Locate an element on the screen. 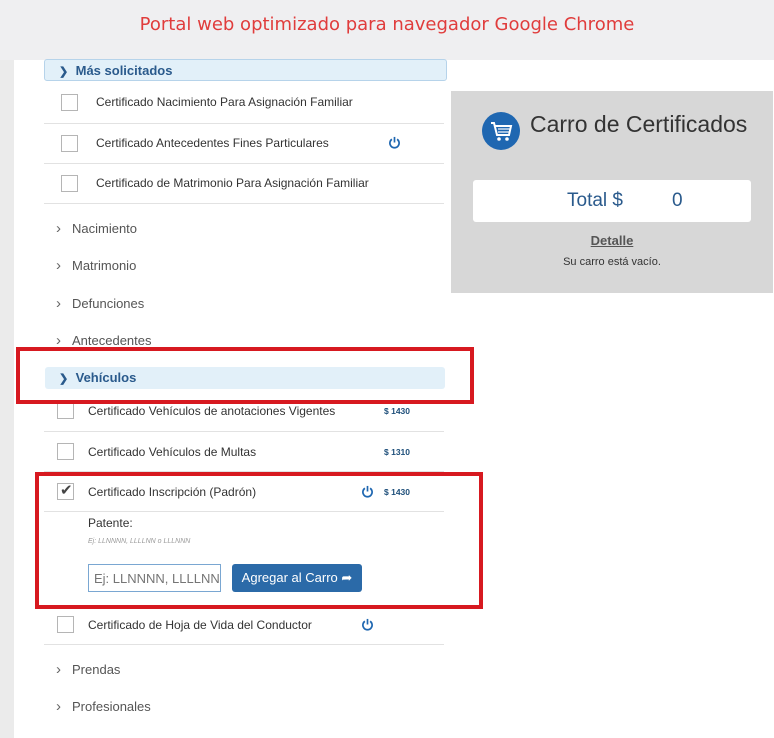  cart-detail-link: Detalle is located at coordinates (612, 240).